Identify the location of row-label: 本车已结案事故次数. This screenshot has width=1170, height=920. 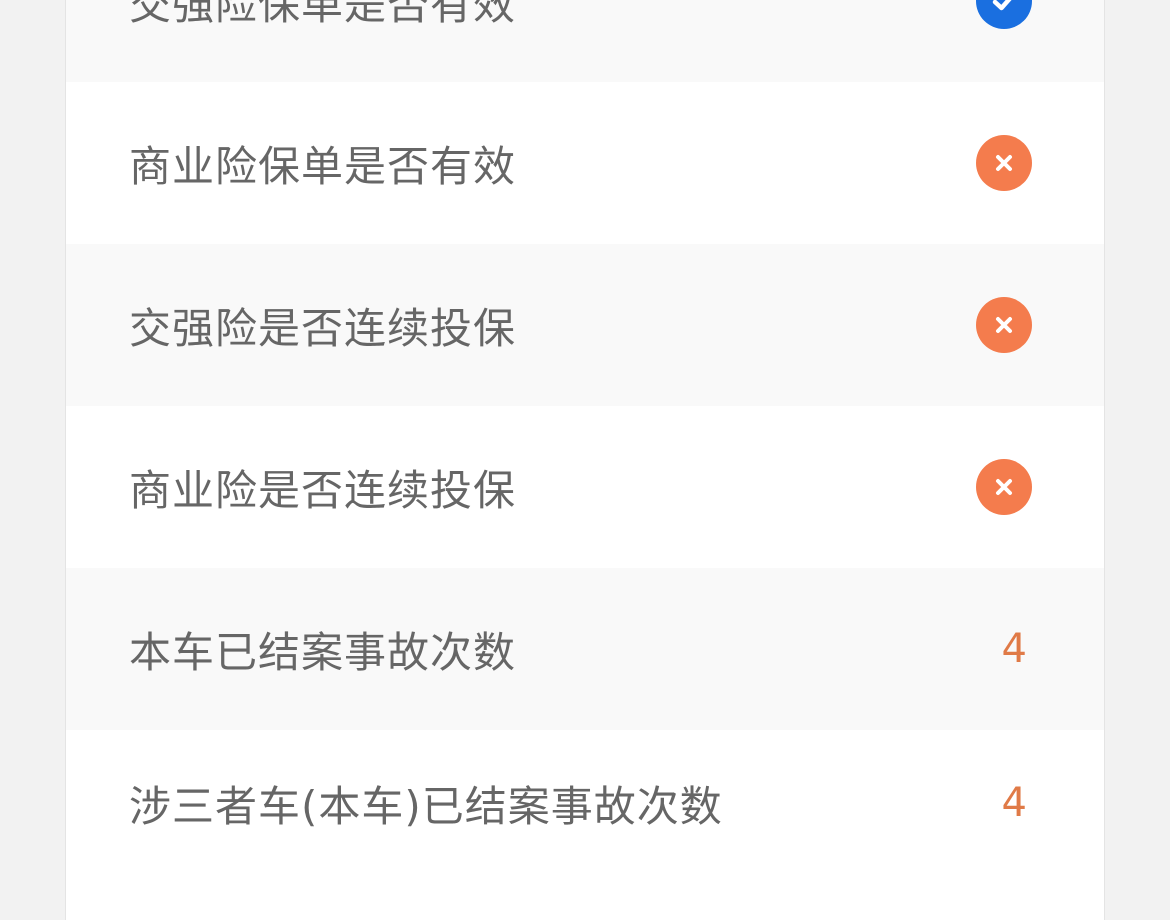
(323, 652).